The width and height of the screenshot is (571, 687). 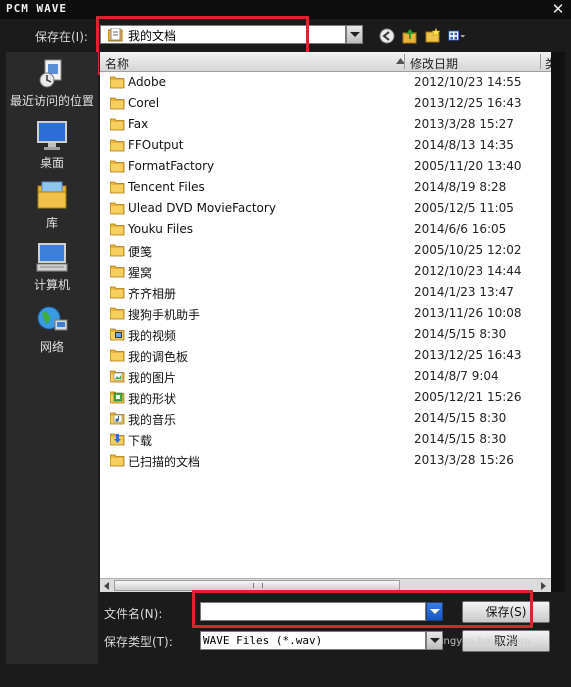 What do you see at coordinates (325, 82) in the screenshot?
I see `file-row: Adobe 2012/10/23 14:55` at bounding box center [325, 82].